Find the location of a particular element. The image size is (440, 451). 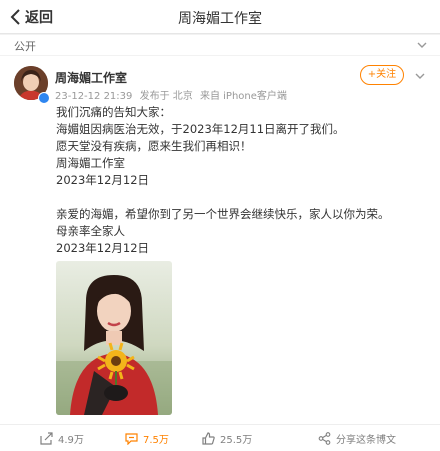

top-nav-bar: 返回 周海媚工作室 is located at coordinates (220, 17).